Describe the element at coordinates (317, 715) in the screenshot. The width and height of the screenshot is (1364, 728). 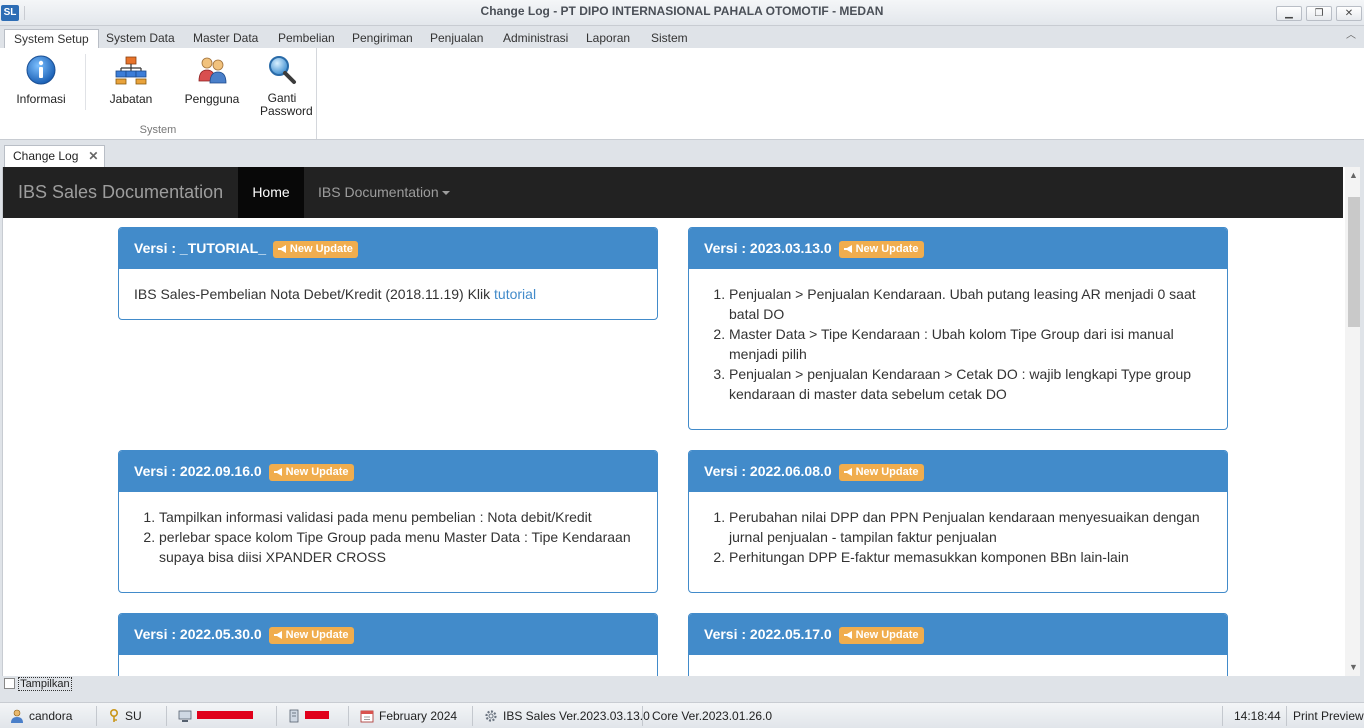
I see `redacted-server-name` at that location.